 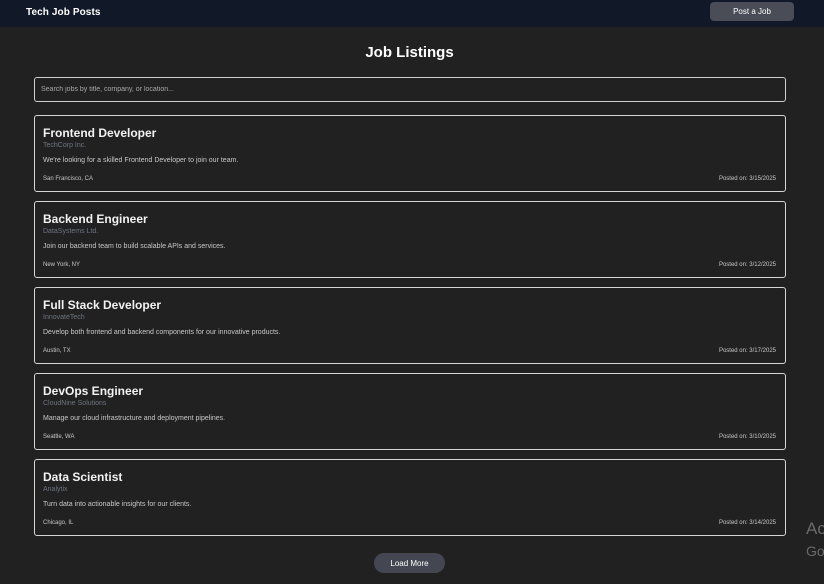 What do you see at coordinates (752, 11) in the screenshot?
I see `post-job-button: Post a Job` at bounding box center [752, 11].